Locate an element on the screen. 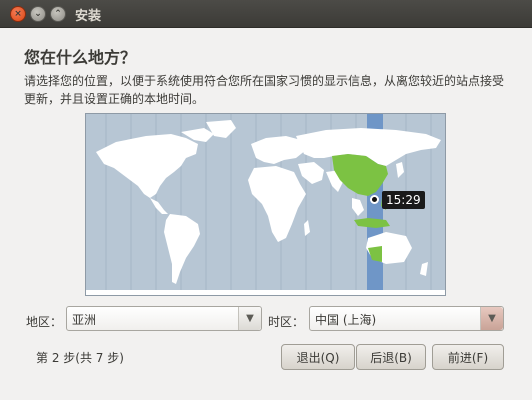  timezone-combobox: 中国 (上海) ▼ is located at coordinates (406, 318).